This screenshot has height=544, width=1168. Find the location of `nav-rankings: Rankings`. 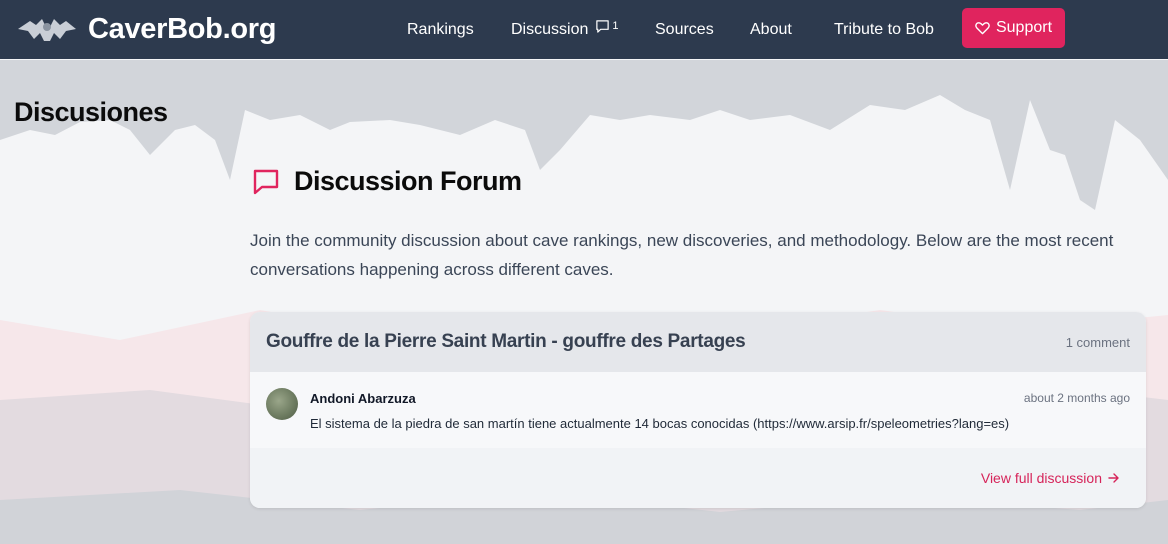

nav-rankings: Rankings is located at coordinates (440, 29).